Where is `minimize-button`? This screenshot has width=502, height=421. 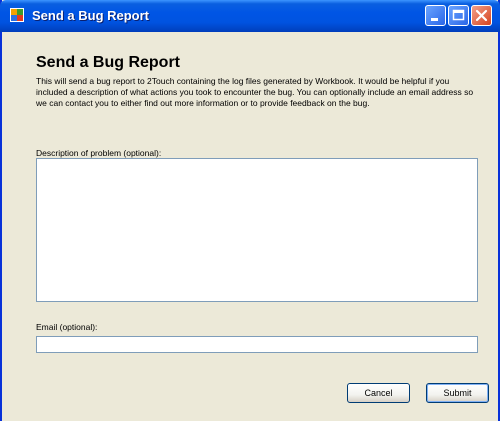 minimize-button is located at coordinates (435, 15).